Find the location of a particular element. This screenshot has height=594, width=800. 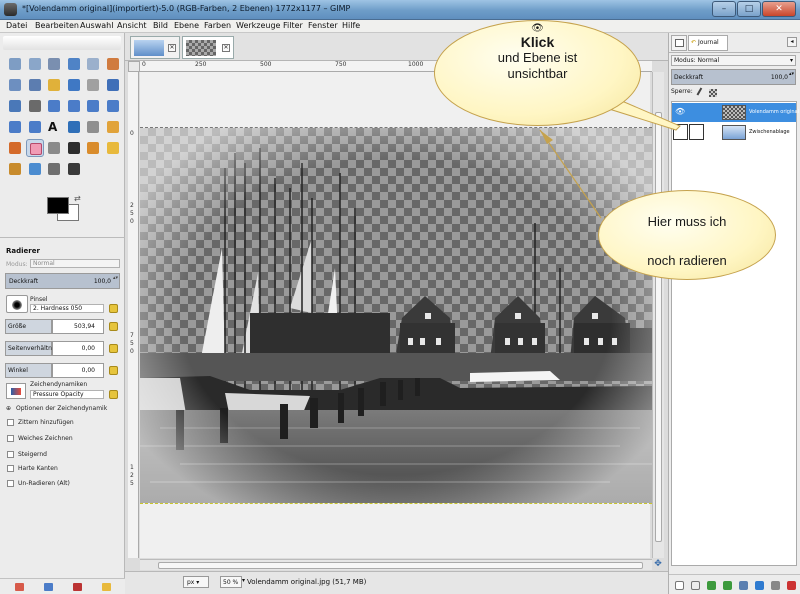

lock-pixels-icon is located at coordinates (702, 93).